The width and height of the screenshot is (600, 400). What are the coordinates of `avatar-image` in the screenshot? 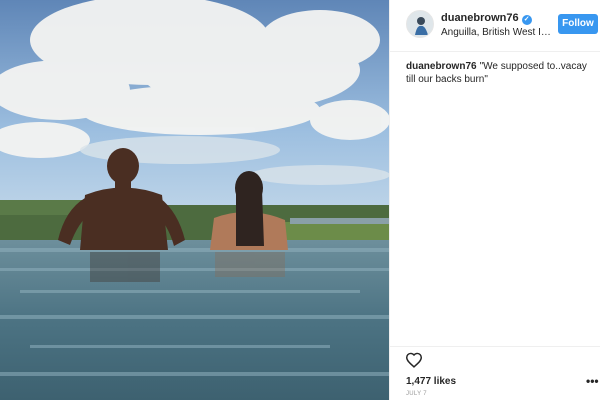 It's located at (420, 24).